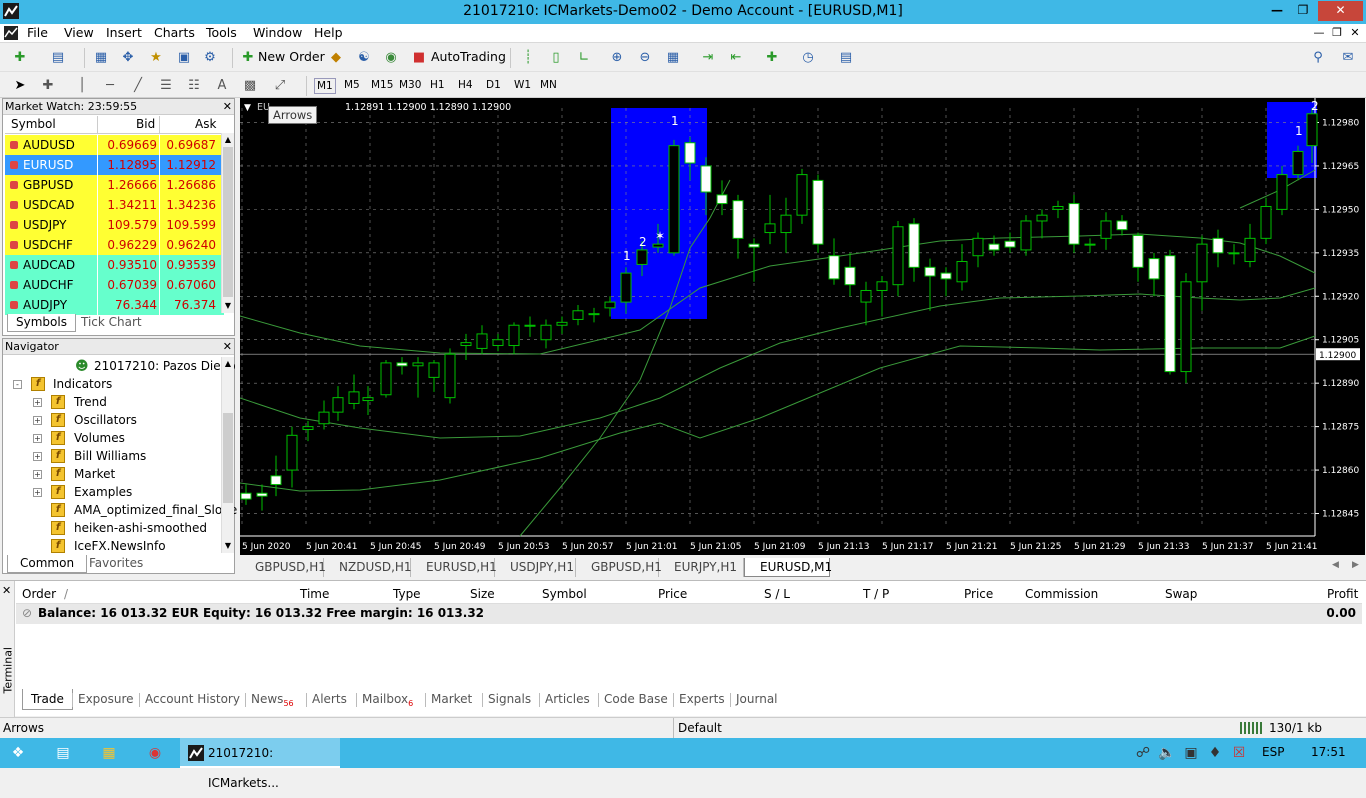 The image size is (1366, 798). What do you see at coordinates (37, 32) in the screenshot?
I see `menu-file: File` at bounding box center [37, 32].